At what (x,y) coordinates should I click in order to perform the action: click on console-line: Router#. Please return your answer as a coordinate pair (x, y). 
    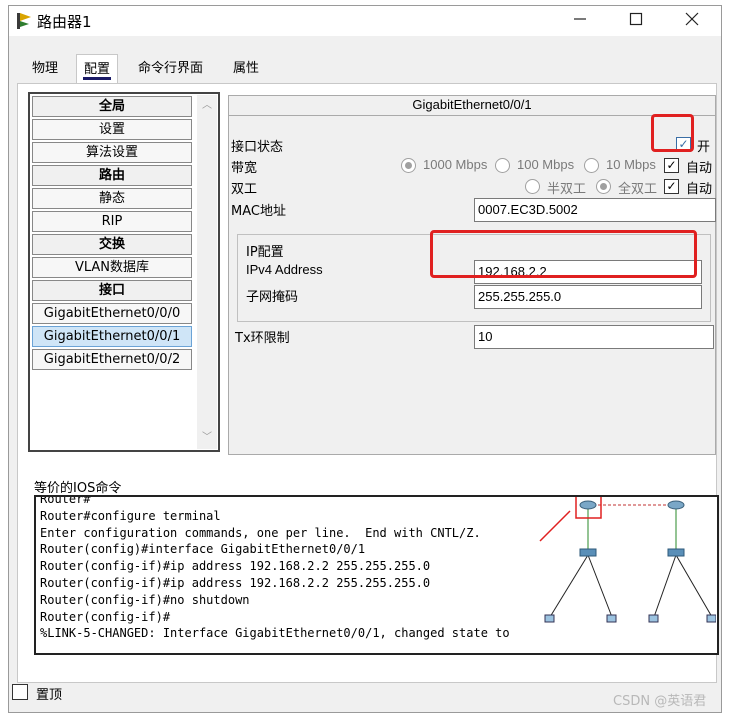
    Looking at the image, I should click on (65, 500).